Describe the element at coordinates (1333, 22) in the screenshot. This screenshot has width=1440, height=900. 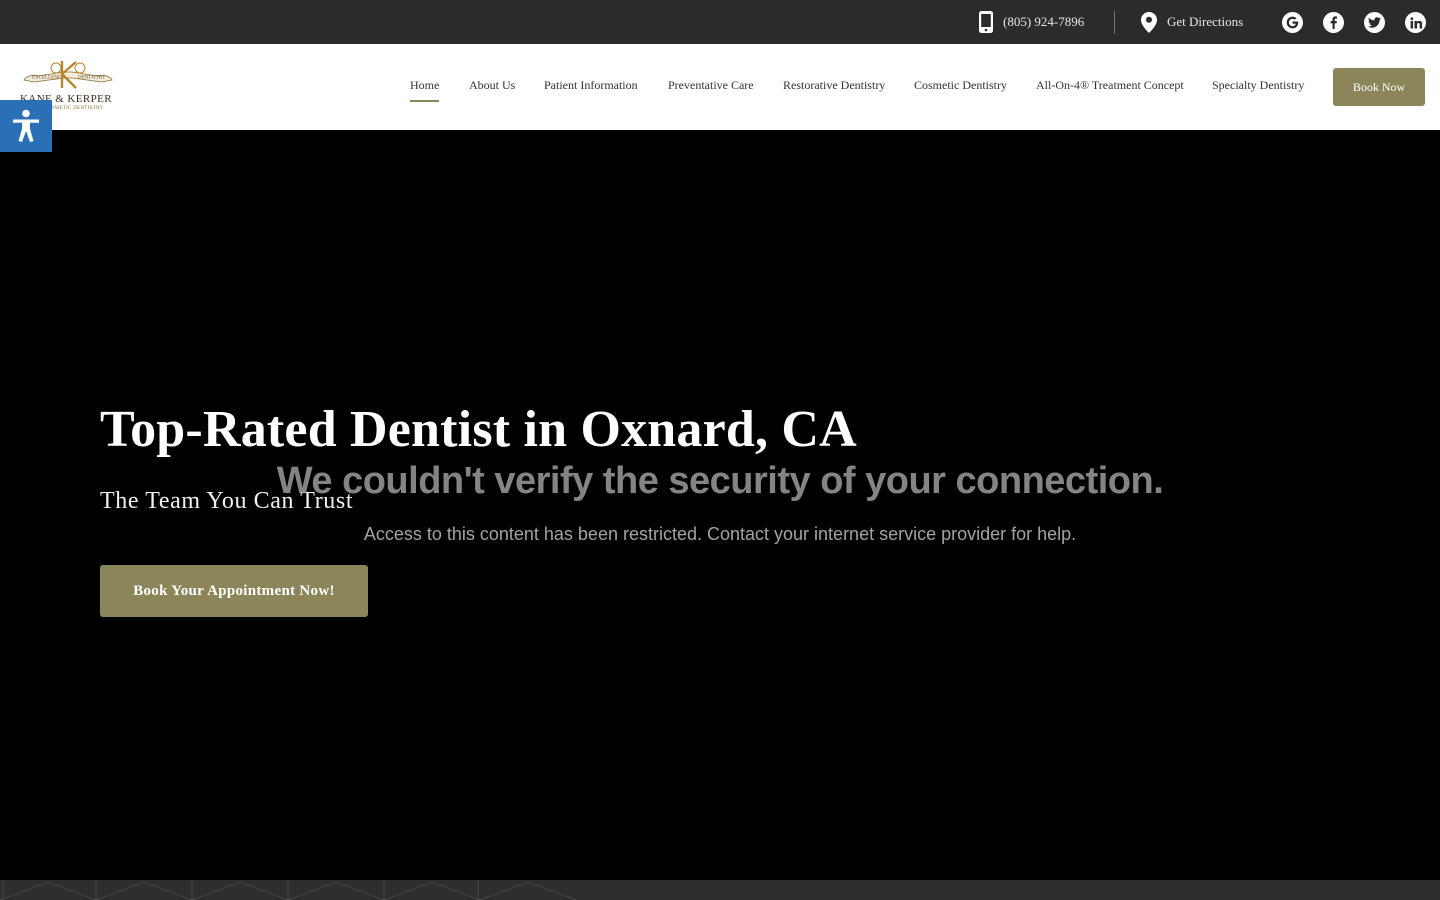
I see `facebook-icon` at that location.